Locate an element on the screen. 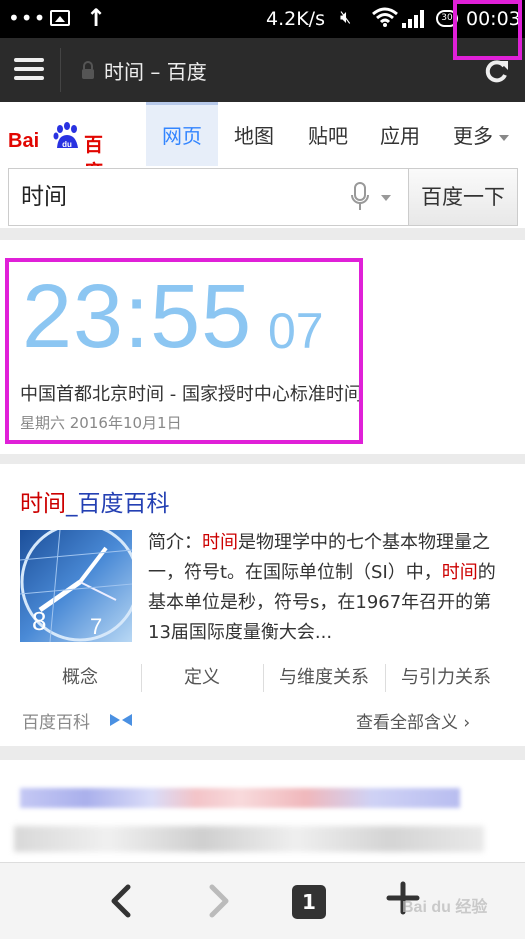  forward-arrow-icon is located at coordinates (219, 901).